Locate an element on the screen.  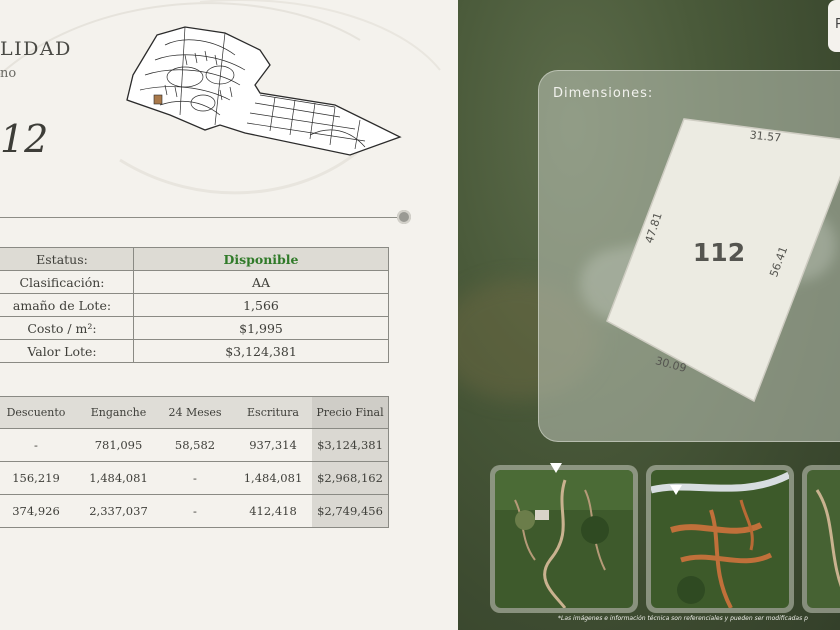
column-header: Escritura is located at coordinates (273, 412).